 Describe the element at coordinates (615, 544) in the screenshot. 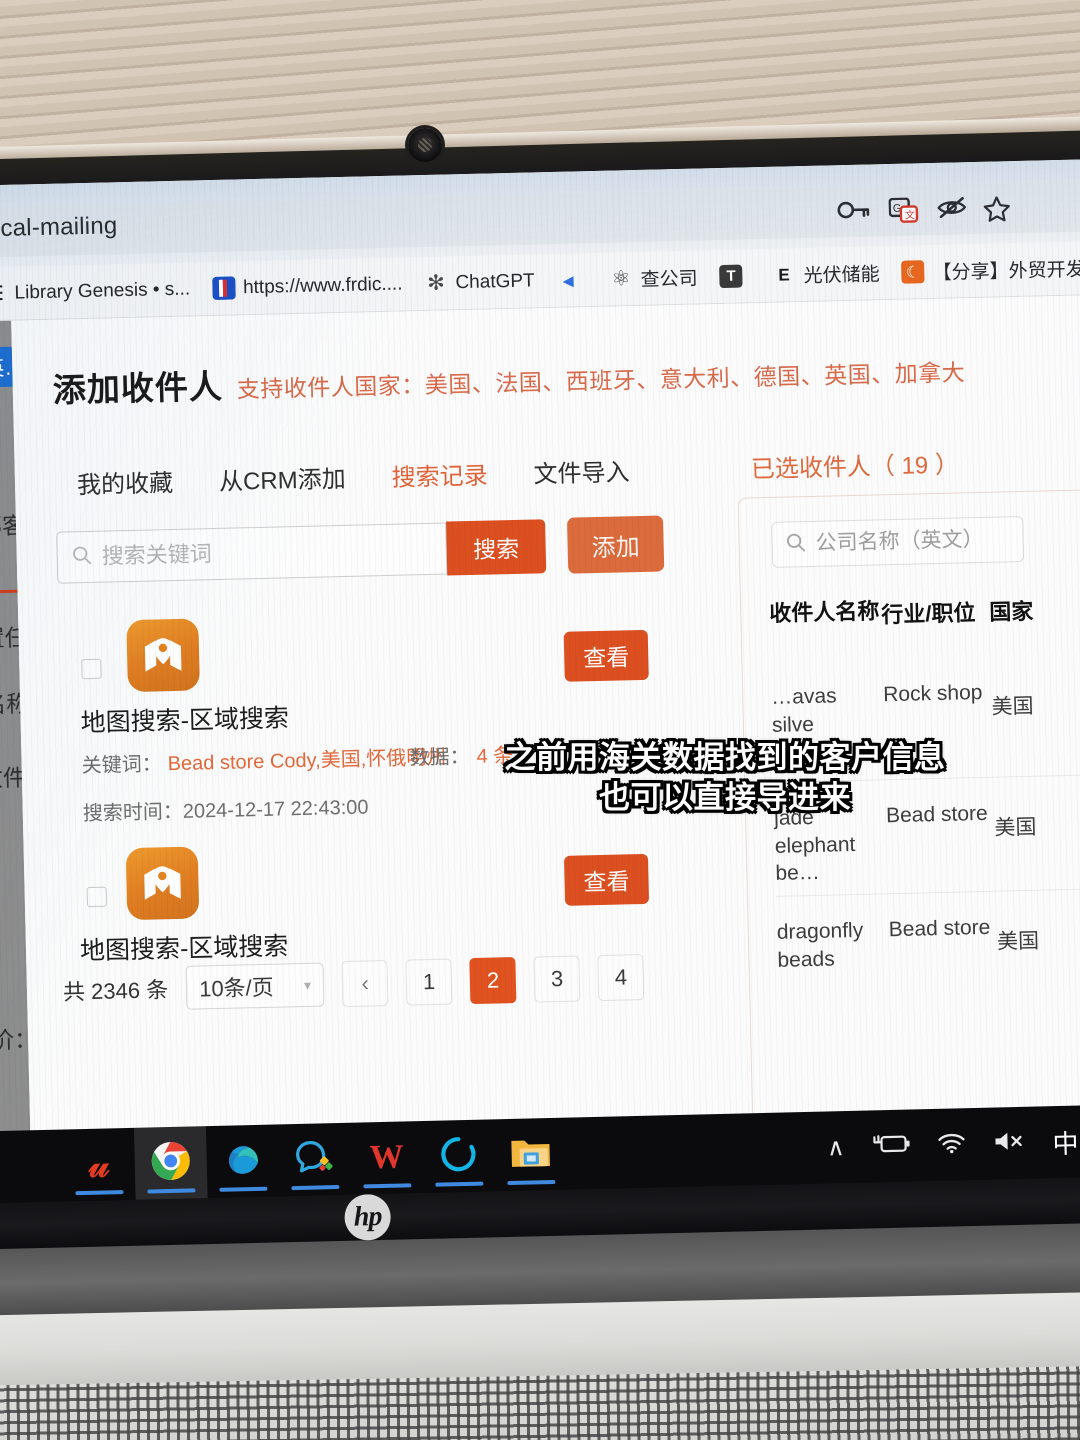

I see `add-button: 添加` at that location.